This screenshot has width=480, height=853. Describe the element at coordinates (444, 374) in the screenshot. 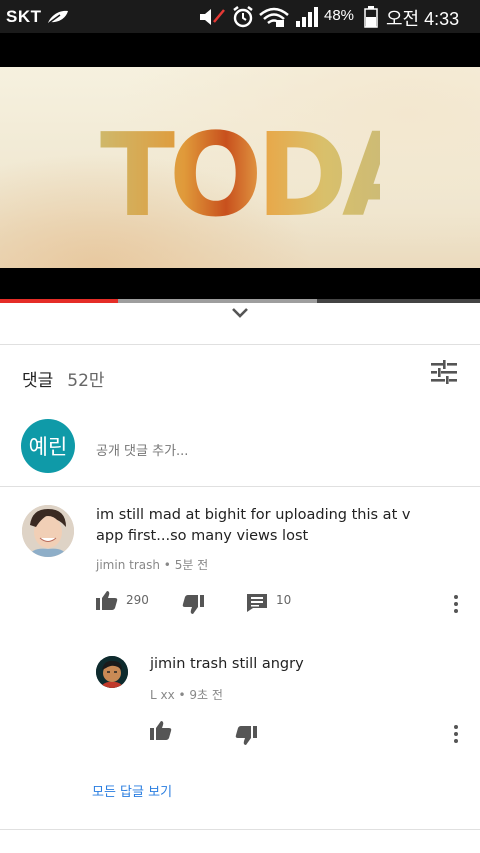

I see `sort-icon` at that location.